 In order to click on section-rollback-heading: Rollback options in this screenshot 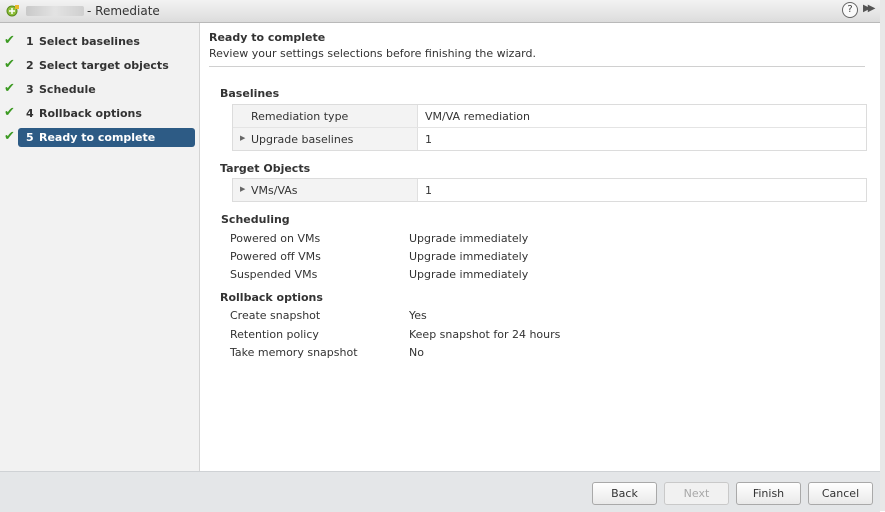, I will do `click(271, 297)`.